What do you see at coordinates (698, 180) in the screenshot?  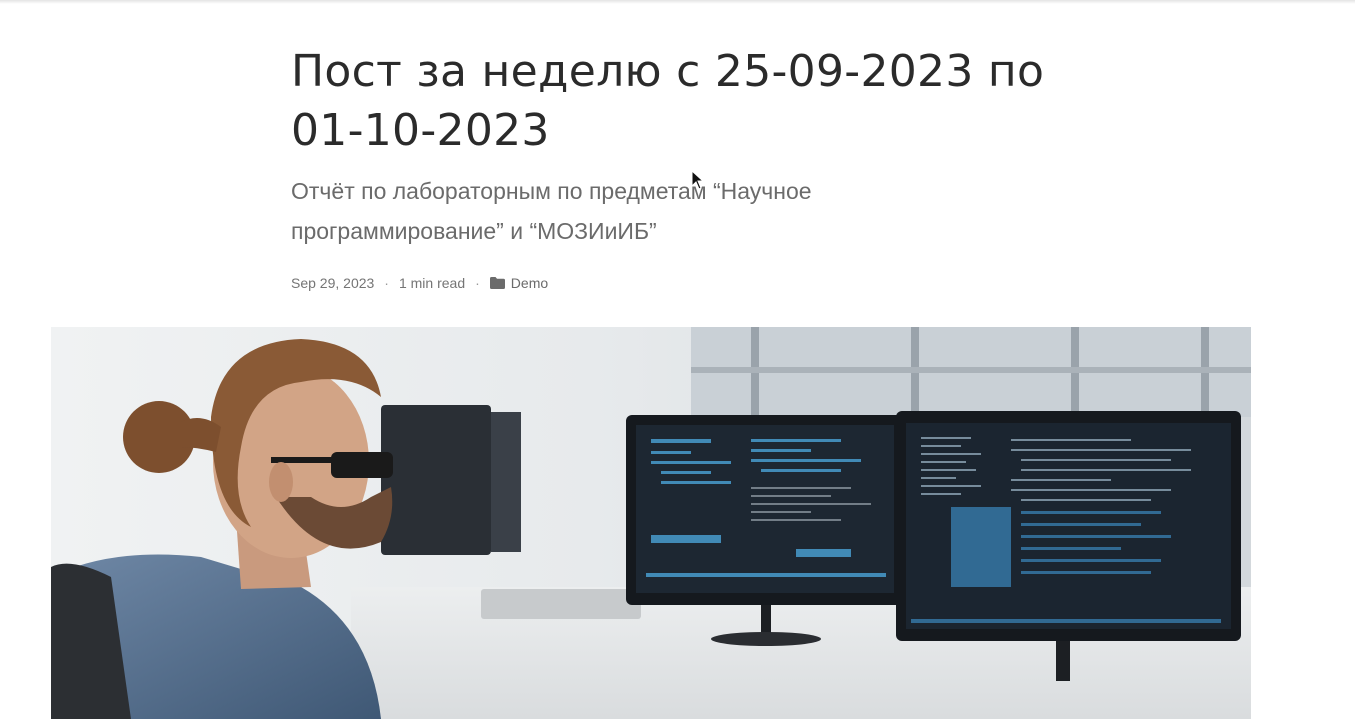 I see `mouse-cursor-icon` at bounding box center [698, 180].